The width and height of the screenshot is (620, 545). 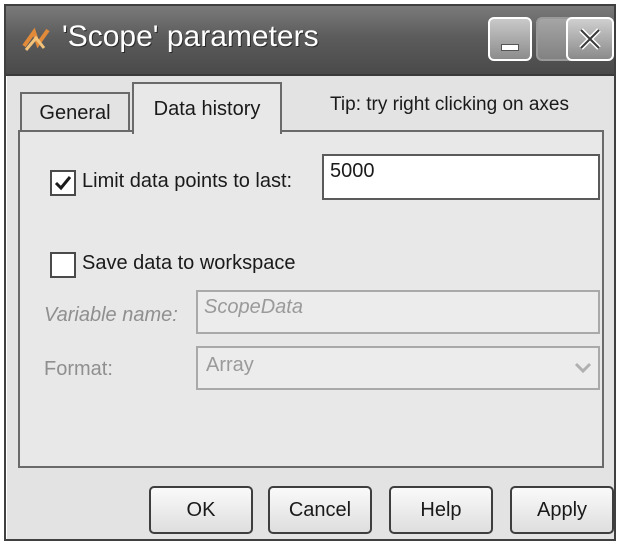 What do you see at coordinates (187, 181) in the screenshot?
I see `limit-data-points-label: Limit data points to last:` at bounding box center [187, 181].